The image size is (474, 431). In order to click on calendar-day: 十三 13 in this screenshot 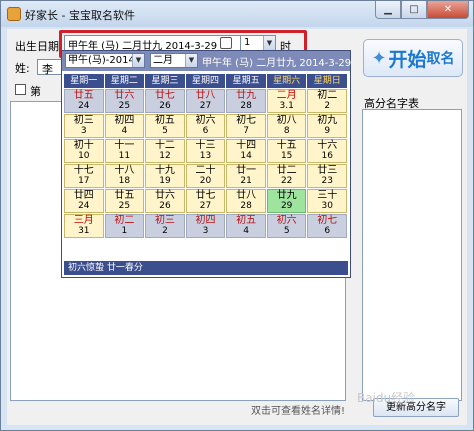, I will do `click(205, 151)`.